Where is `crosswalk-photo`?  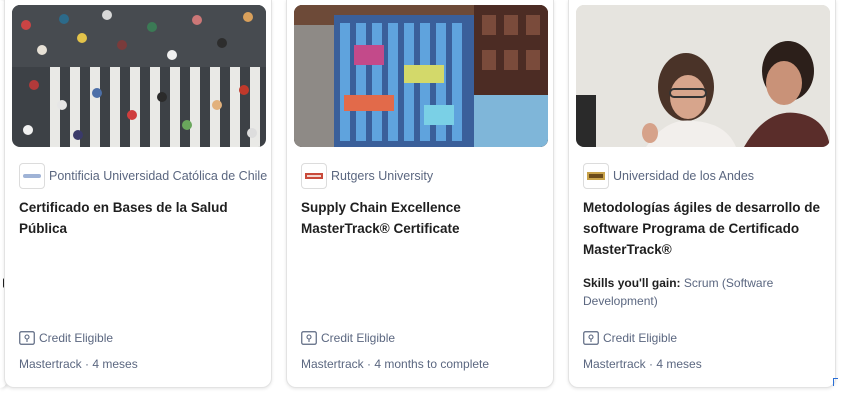 crosswalk-photo is located at coordinates (139, 76).